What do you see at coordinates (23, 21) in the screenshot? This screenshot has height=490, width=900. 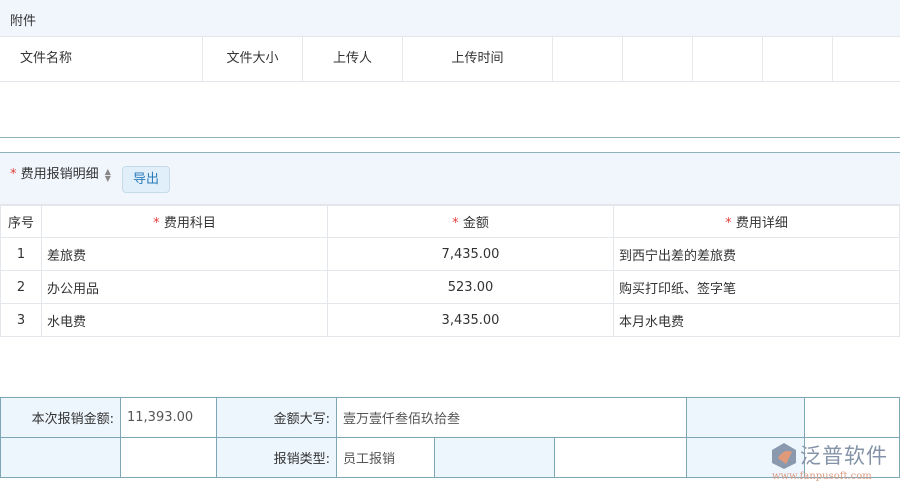 I see `attachments-title: 附件` at bounding box center [23, 21].